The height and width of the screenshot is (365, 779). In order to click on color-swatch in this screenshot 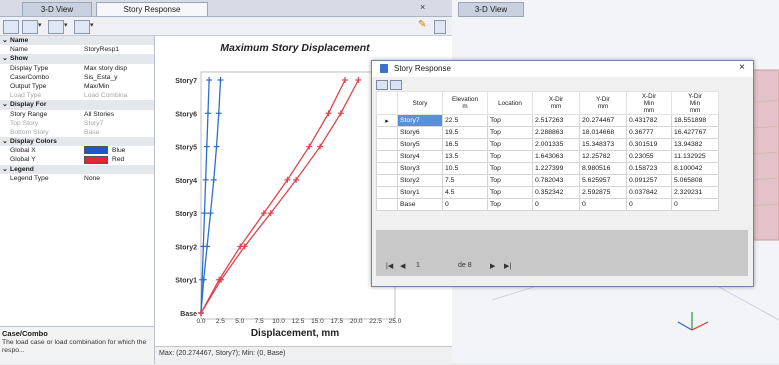, I will do `click(96, 159)`.